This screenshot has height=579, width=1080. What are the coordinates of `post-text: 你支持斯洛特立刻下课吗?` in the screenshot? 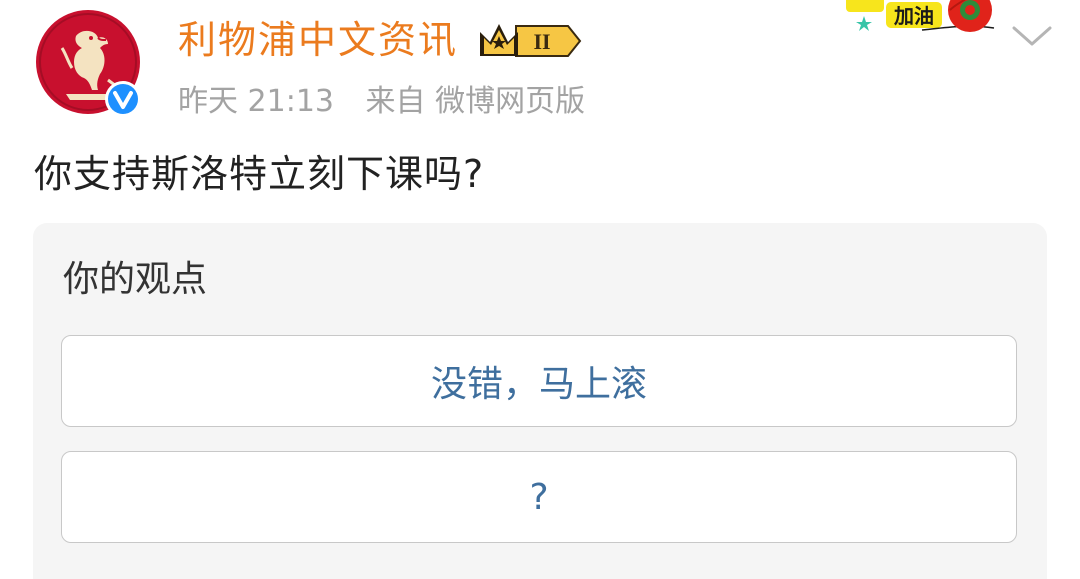 It's located at (259, 174).